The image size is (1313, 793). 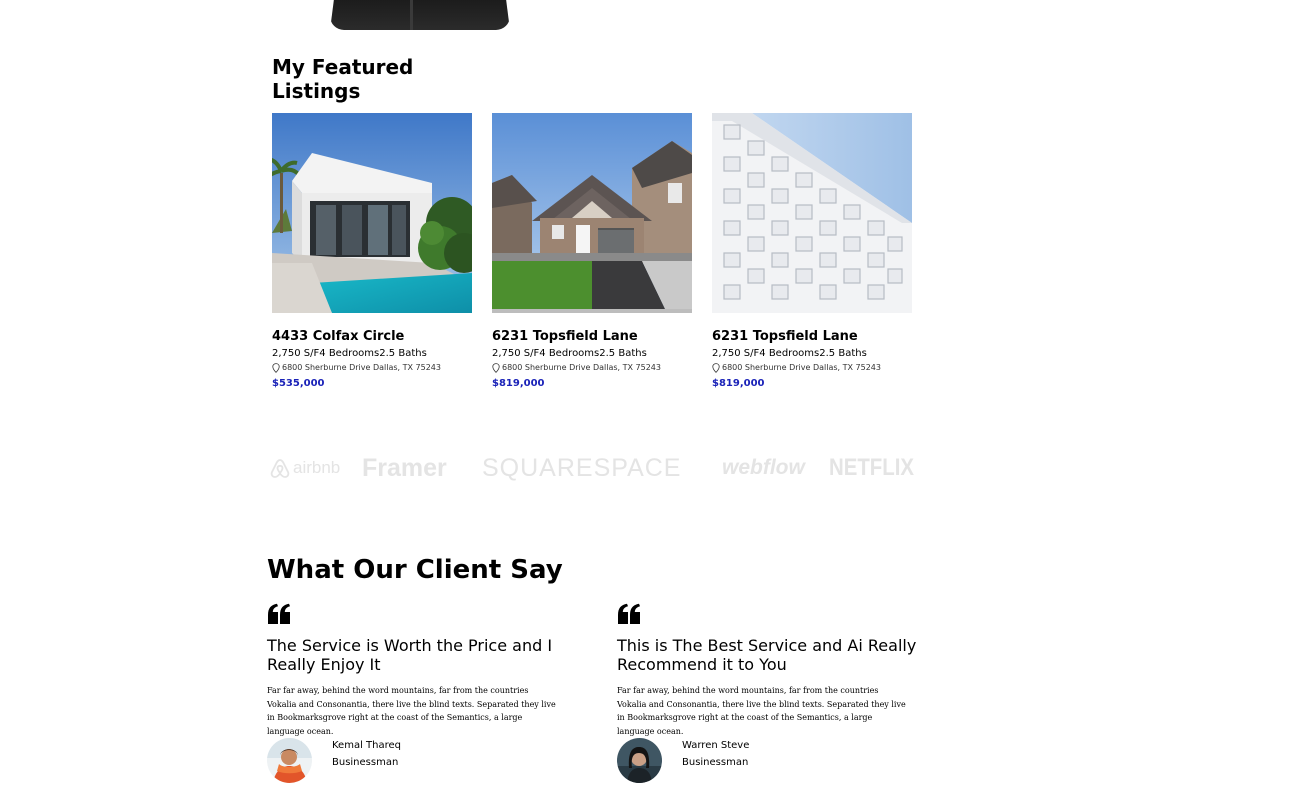 What do you see at coordinates (415, 570) in the screenshot?
I see `testimonials-title: What Our Client Say` at bounding box center [415, 570].